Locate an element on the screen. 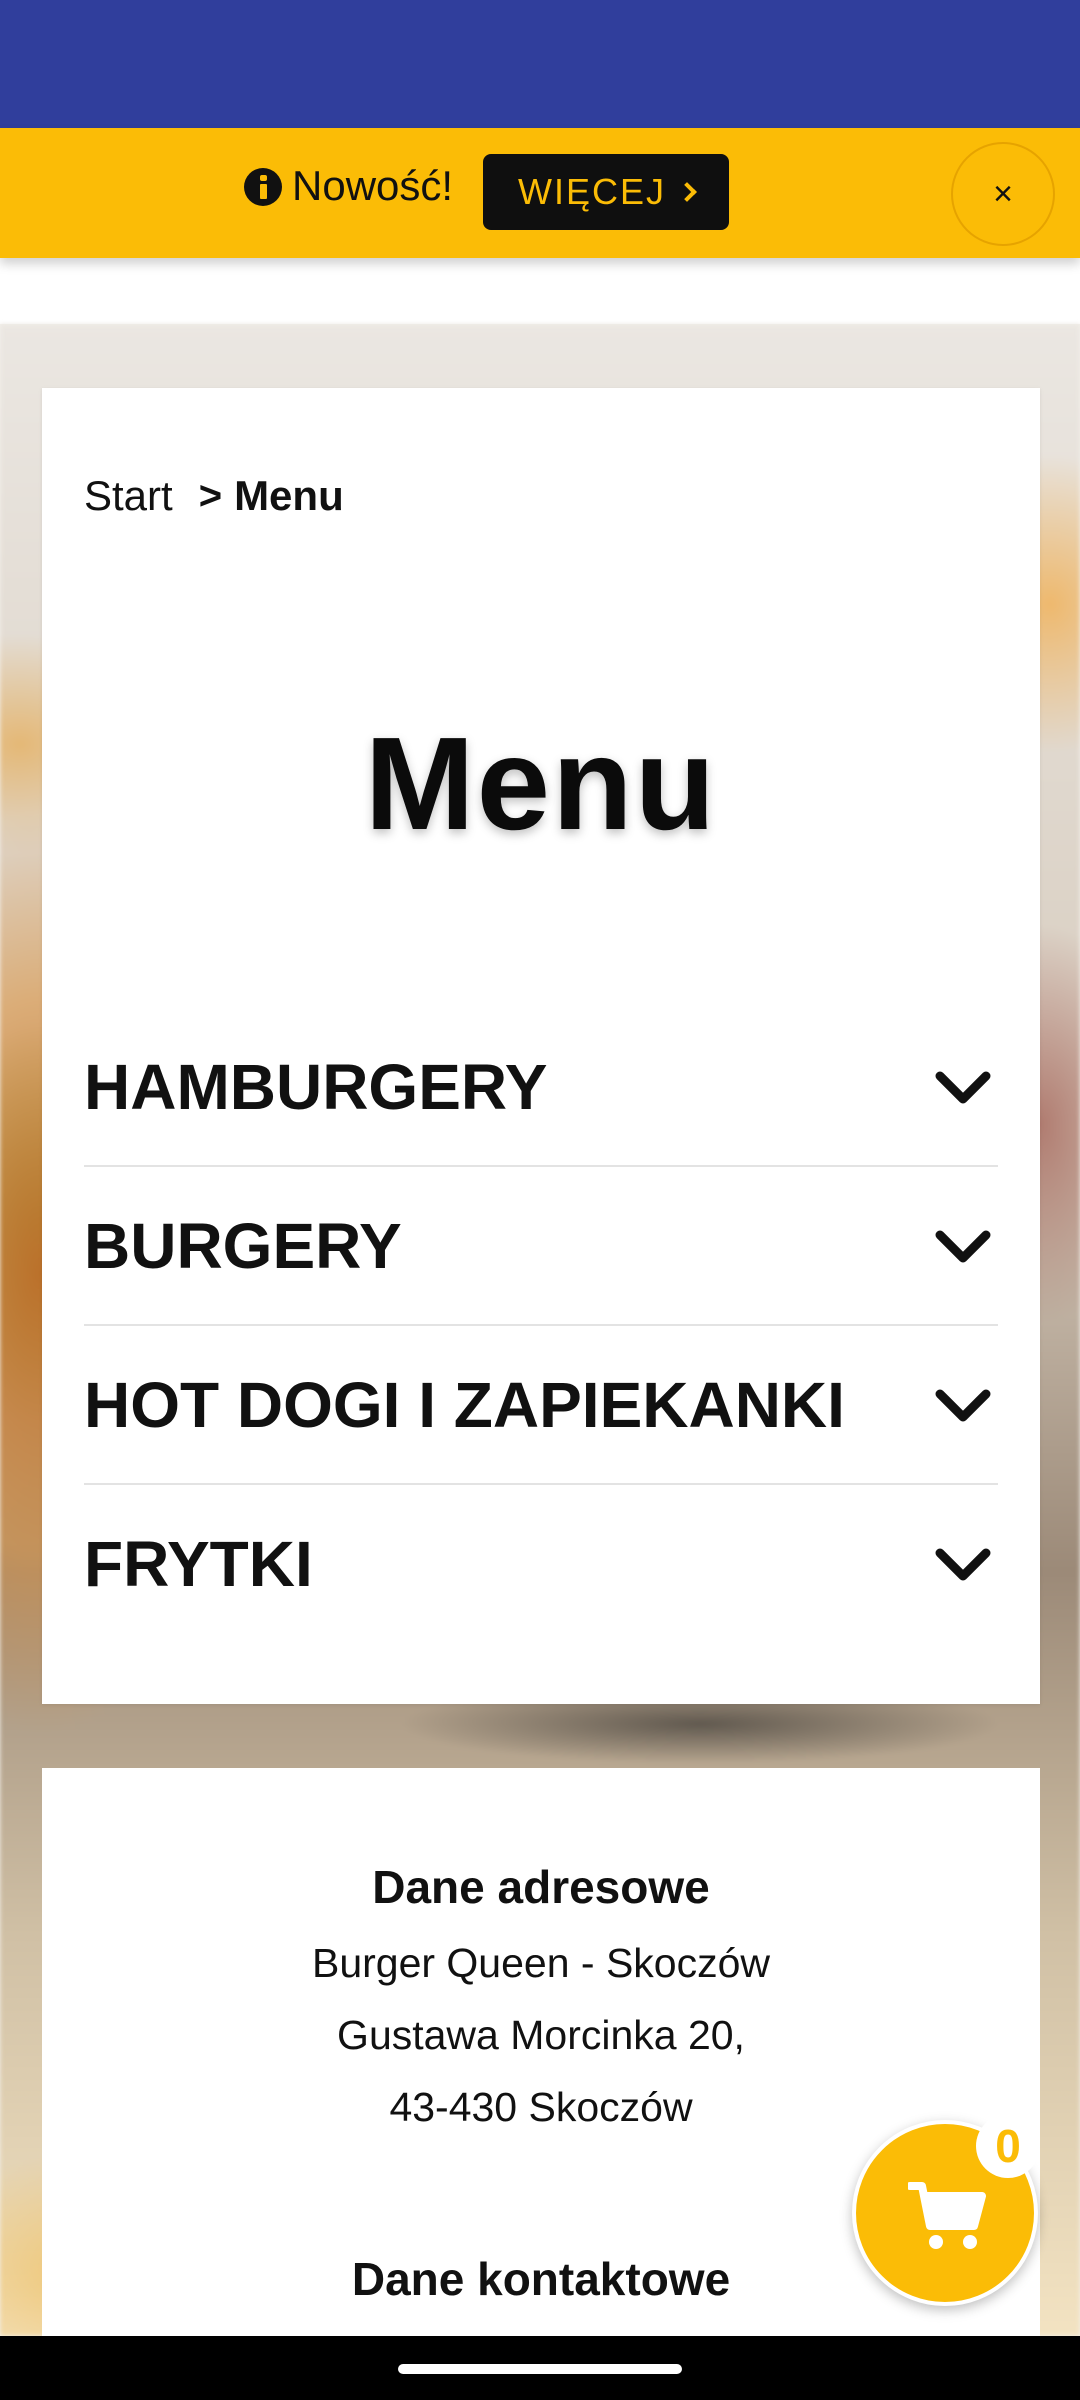 This screenshot has height=2400, width=1080. home-handle is located at coordinates (540, 2369).